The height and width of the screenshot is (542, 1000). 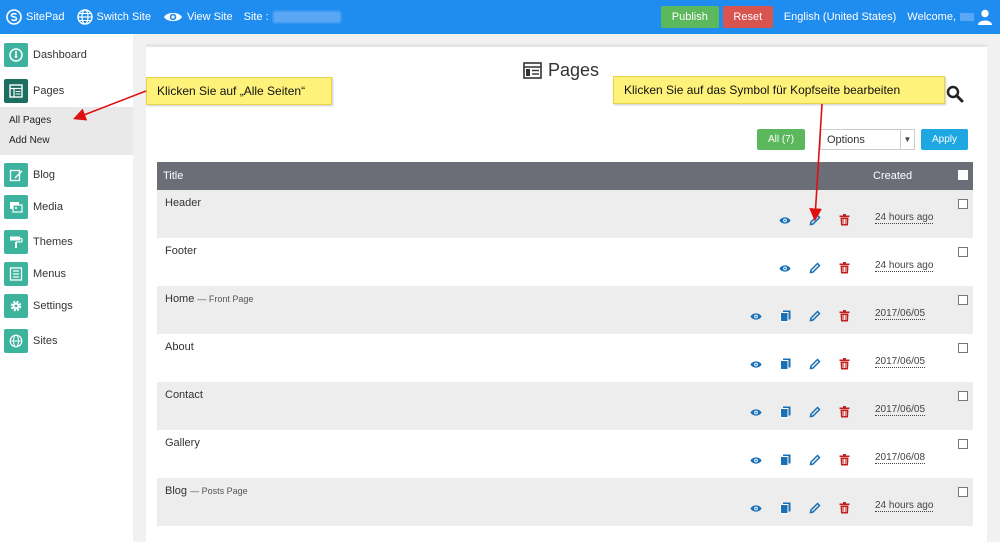 What do you see at coordinates (60, 55) in the screenshot?
I see `sidebar-item-label: Dashboard` at bounding box center [60, 55].